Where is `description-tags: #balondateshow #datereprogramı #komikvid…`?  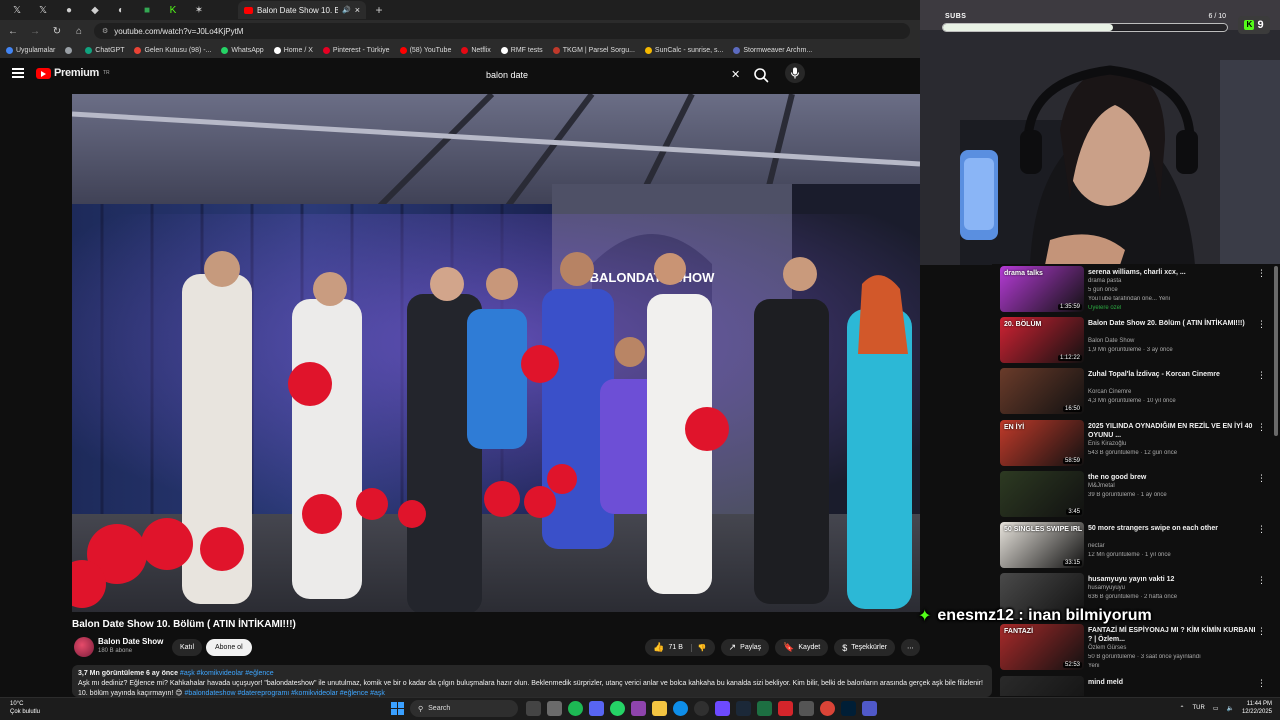 description-tags: #balondateshow #datereprogramı #komikvid… is located at coordinates (285, 693).